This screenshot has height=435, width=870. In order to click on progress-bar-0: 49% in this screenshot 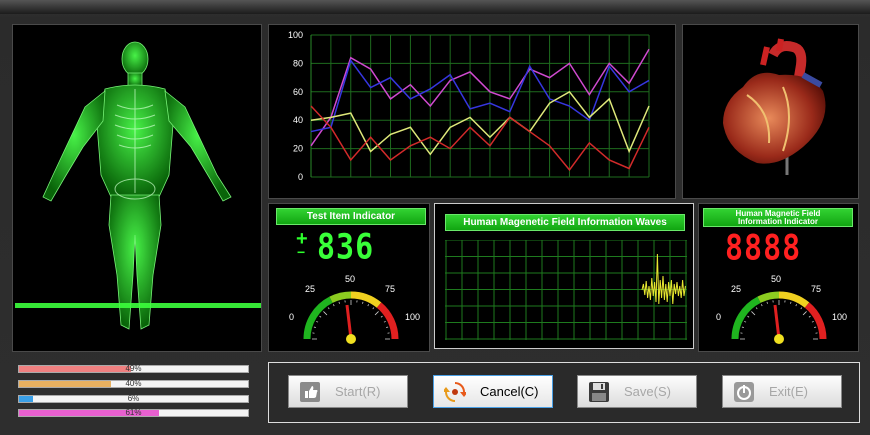, I will do `click(133, 368)`.